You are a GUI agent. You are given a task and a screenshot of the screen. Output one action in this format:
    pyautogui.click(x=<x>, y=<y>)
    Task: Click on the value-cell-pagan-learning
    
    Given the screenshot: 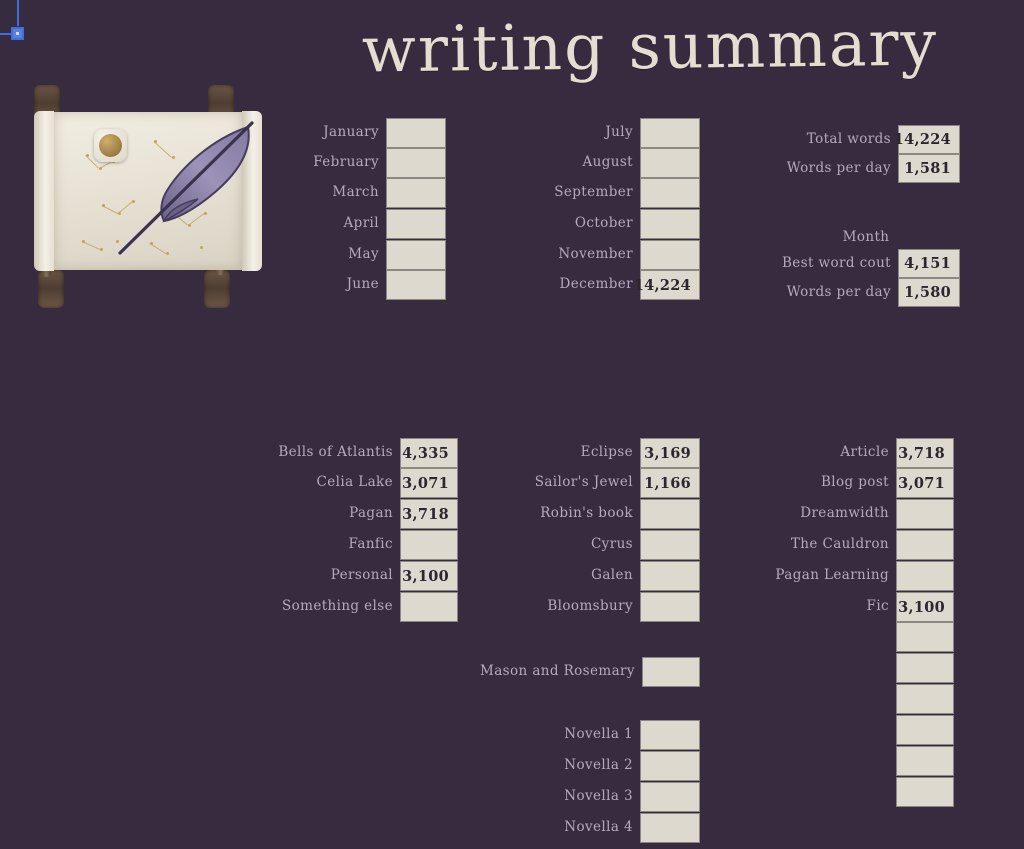 What is the action you would take?
    pyautogui.click(x=925, y=576)
    